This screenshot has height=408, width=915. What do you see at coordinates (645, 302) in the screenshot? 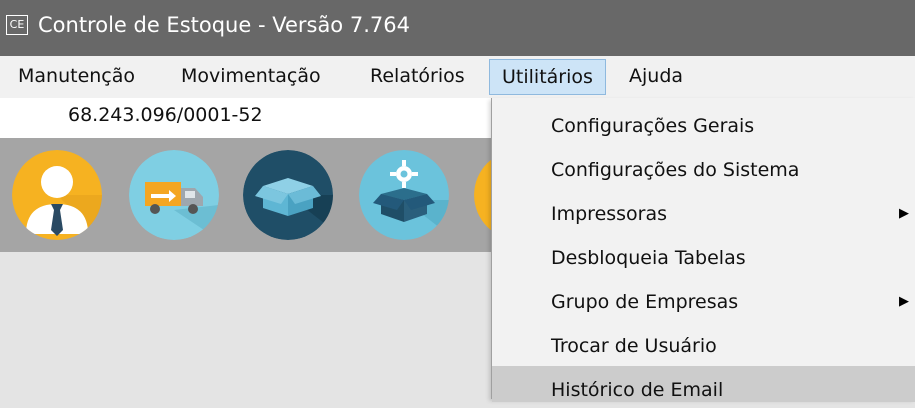
I see `menu-item-label: Grupo de Empresas` at bounding box center [645, 302].